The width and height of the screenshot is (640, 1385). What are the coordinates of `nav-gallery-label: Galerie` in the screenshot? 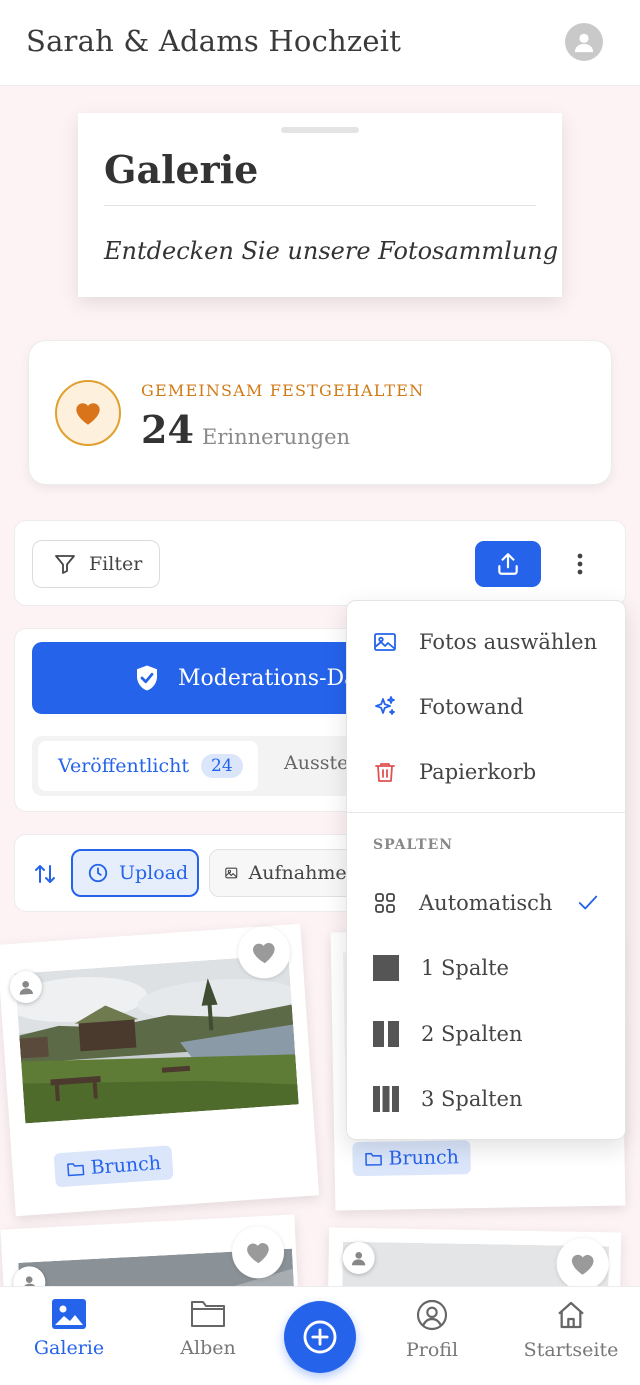 It's located at (69, 1348).